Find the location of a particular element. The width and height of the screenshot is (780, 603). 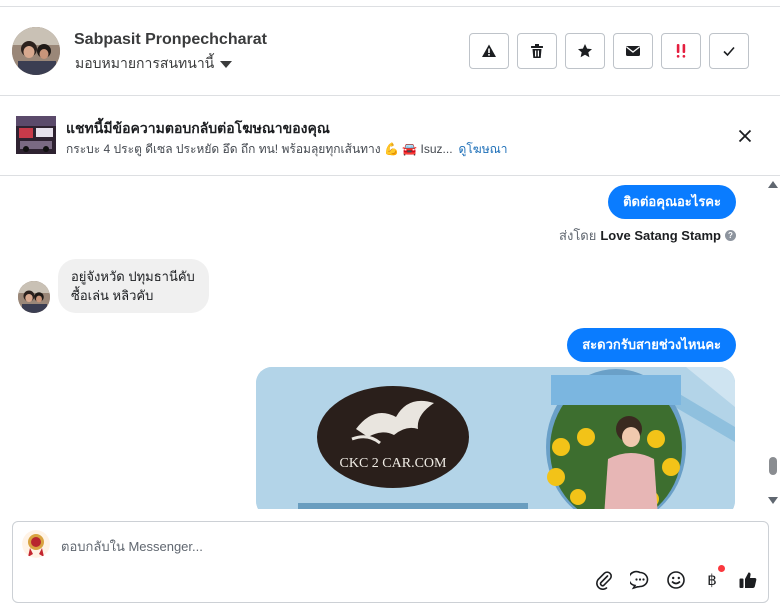

checkmark-icon is located at coordinates (729, 51).